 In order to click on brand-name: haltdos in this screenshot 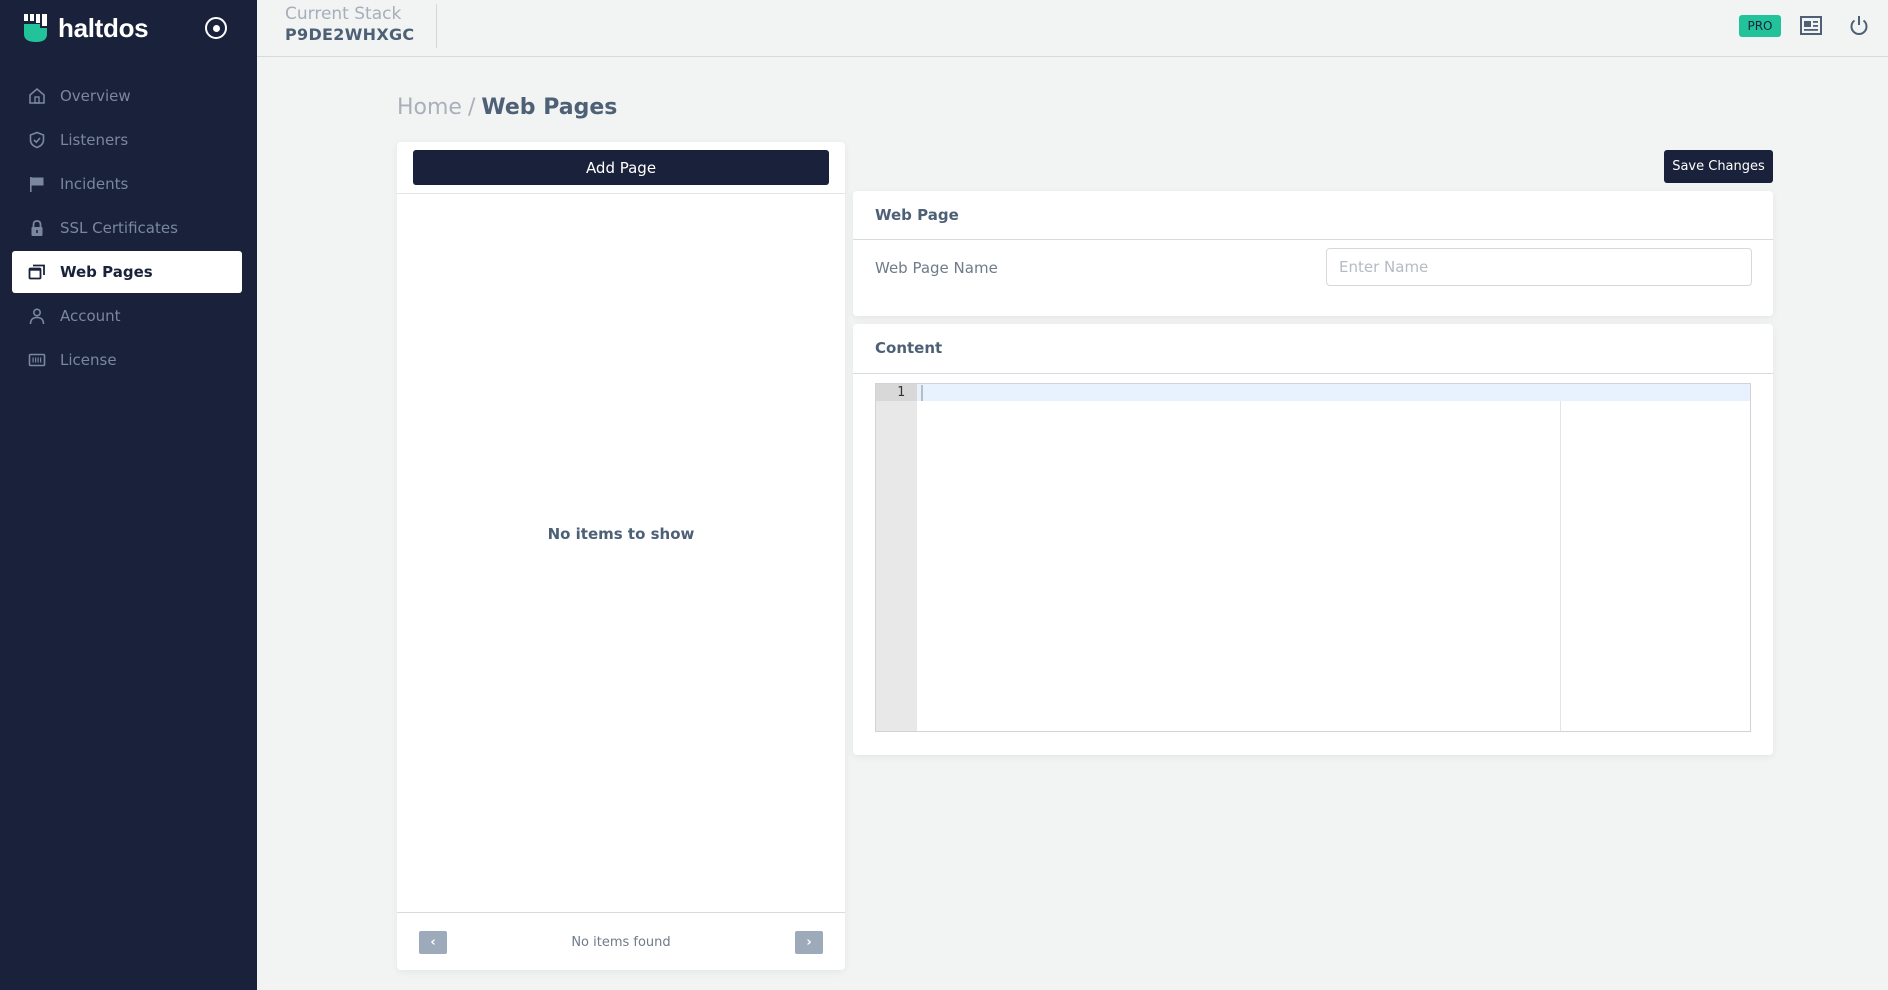, I will do `click(103, 27)`.